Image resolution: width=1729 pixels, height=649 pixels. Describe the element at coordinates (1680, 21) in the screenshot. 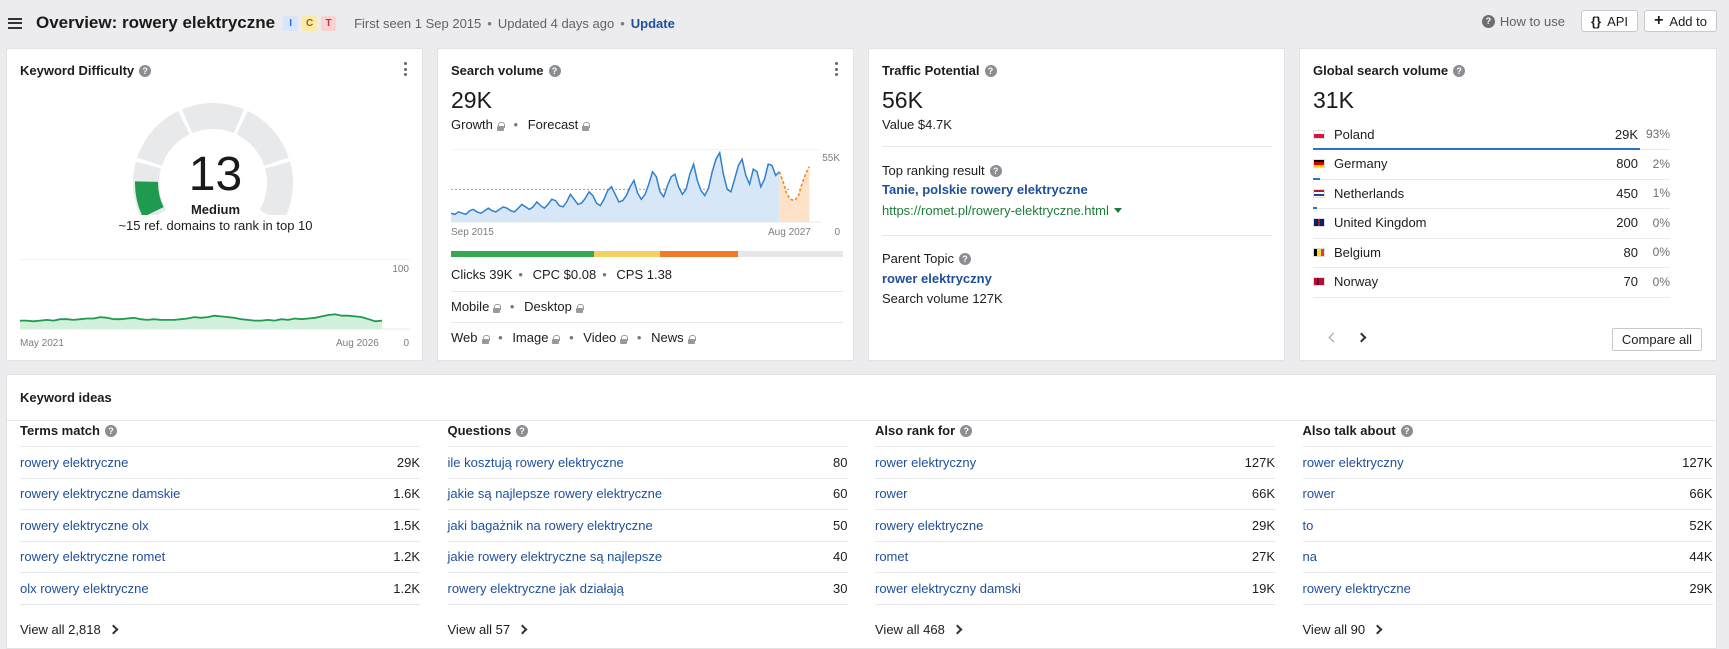

I see `add-to-button: + Add to` at that location.